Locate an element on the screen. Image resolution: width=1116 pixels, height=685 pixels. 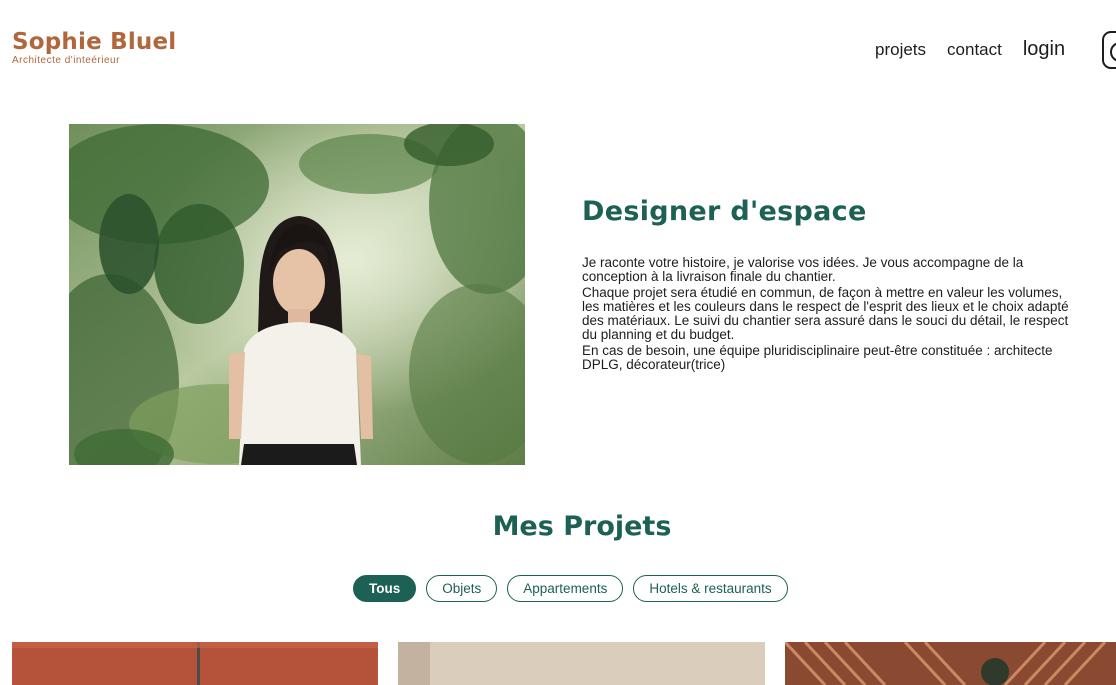
nav-link-login: login is located at coordinates (1044, 49).